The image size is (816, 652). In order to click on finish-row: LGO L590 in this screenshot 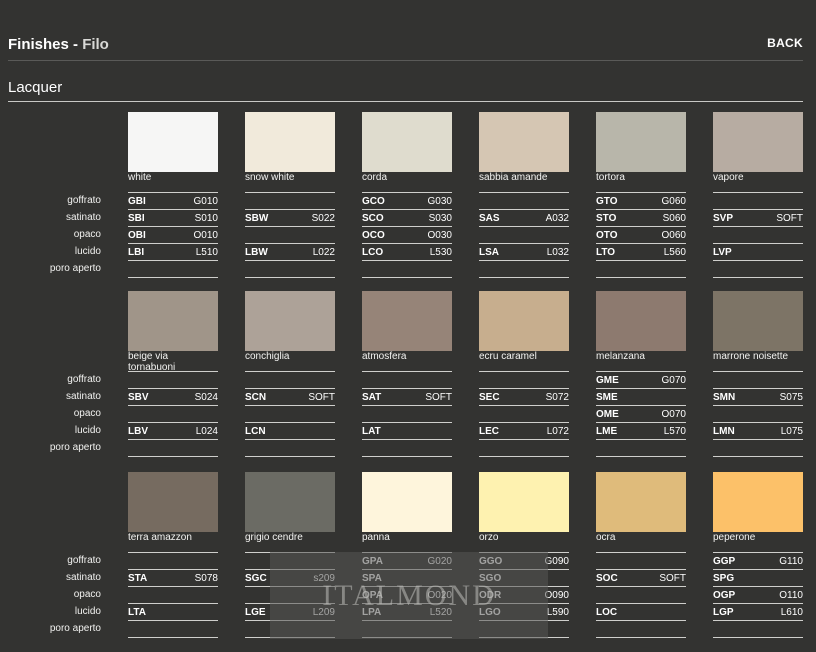, I will do `click(524, 612)`.